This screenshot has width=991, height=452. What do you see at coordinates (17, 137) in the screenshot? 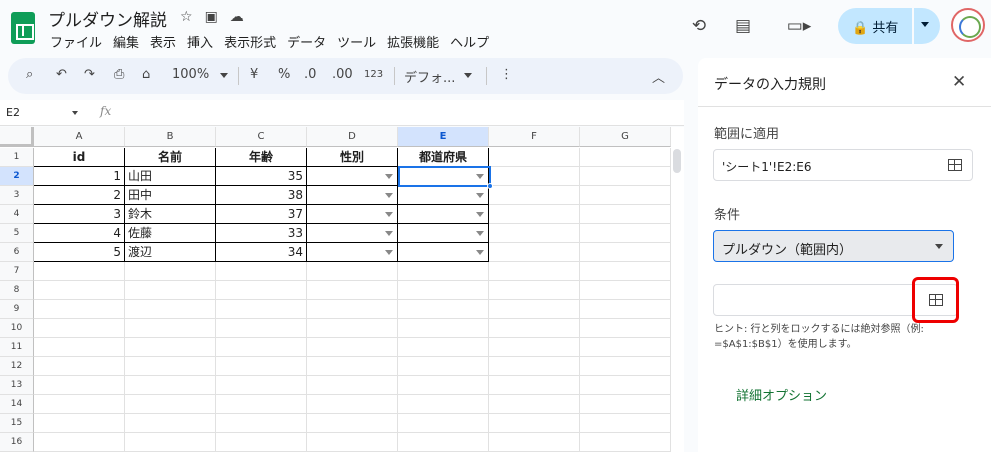
I see `select-all-corner` at bounding box center [17, 137].